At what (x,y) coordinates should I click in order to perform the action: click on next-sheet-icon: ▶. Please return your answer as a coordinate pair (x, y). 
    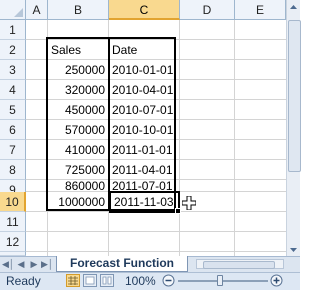
    Looking at the image, I should click on (34, 264).